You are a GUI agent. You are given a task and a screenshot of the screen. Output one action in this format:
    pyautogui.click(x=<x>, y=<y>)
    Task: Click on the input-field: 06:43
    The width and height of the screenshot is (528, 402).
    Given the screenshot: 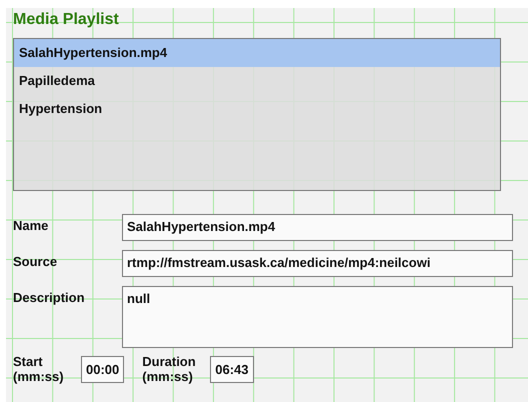 What is the action you would take?
    pyautogui.click(x=232, y=369)
    